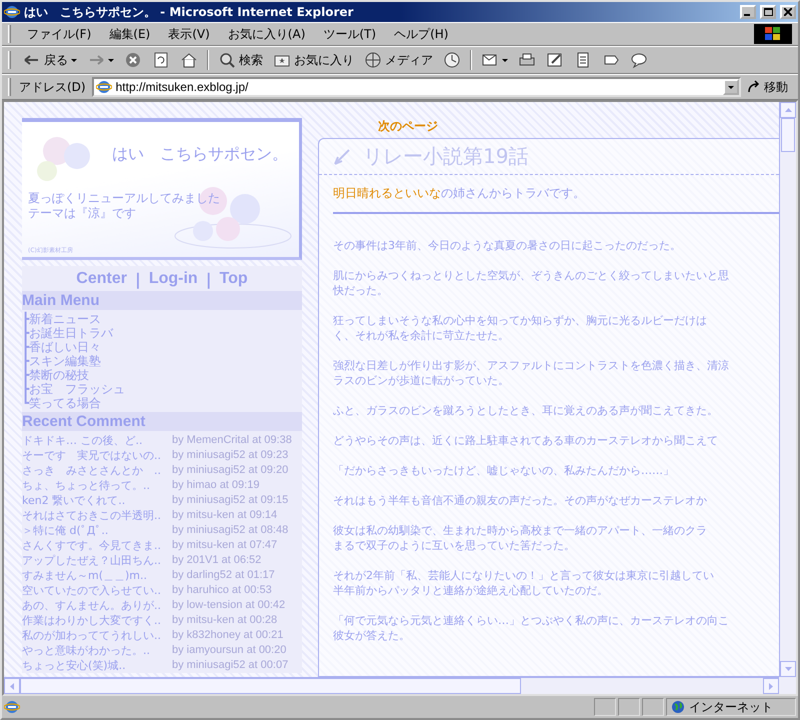 The height and width of the screenshot is (720, 800). I want to click on comment-link: やっと意味がわかった。.., so click(97, 650).